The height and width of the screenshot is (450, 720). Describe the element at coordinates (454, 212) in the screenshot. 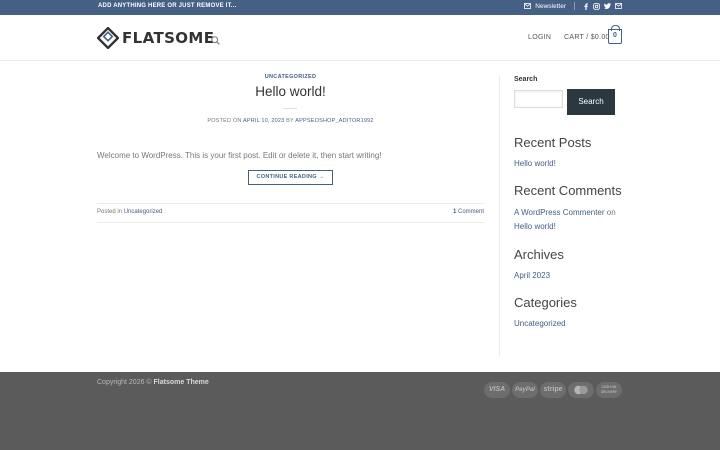

I see `comments-count: 1` at that location.